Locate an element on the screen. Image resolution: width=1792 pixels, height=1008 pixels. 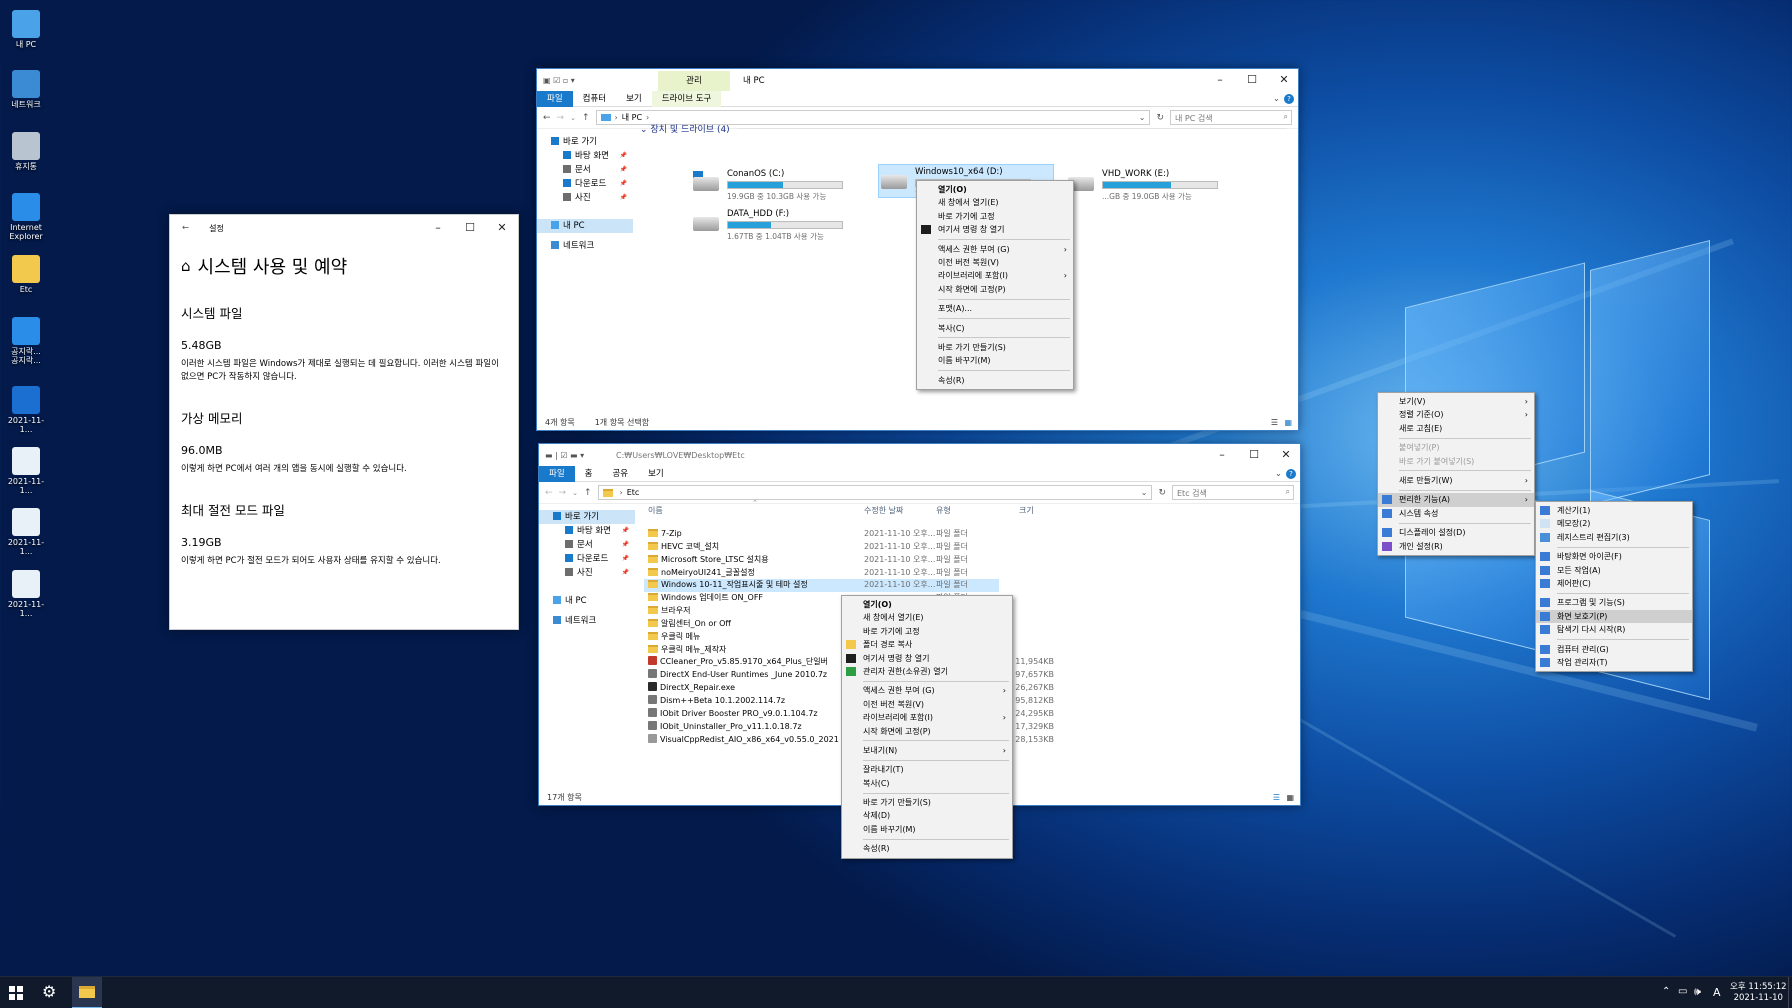
menu-item: 탐색기 다시 시작(R) is located at coordinates (1614, 629).